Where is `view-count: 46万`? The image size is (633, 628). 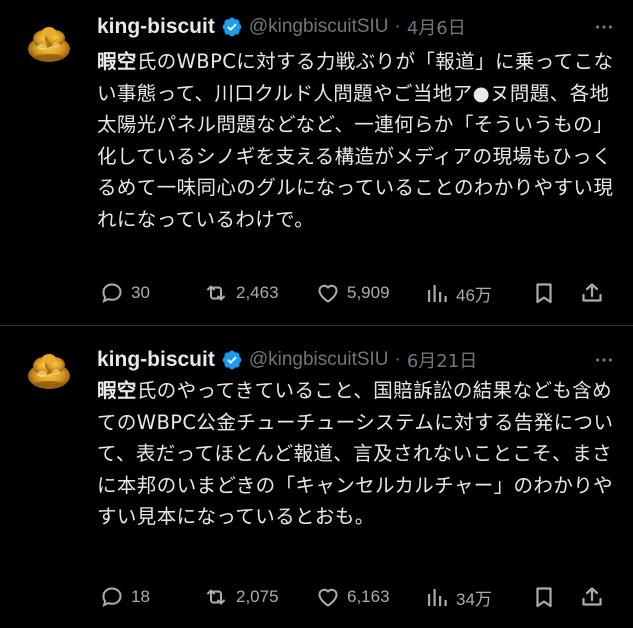 view-count: 46万 is located at coordinates (474, 295).